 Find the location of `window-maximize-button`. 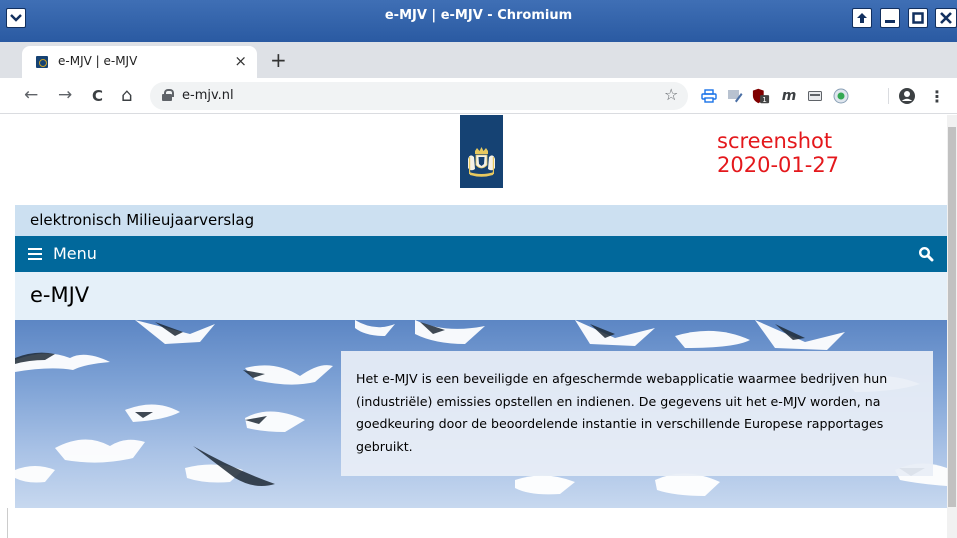

window-maximize-button is located at coordinates (918, 18).